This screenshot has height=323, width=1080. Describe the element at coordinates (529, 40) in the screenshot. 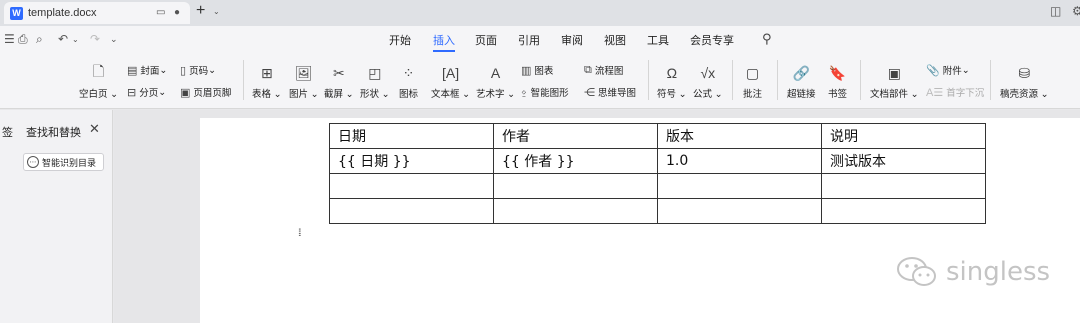

I see `menu-reference: 引用` at that location.